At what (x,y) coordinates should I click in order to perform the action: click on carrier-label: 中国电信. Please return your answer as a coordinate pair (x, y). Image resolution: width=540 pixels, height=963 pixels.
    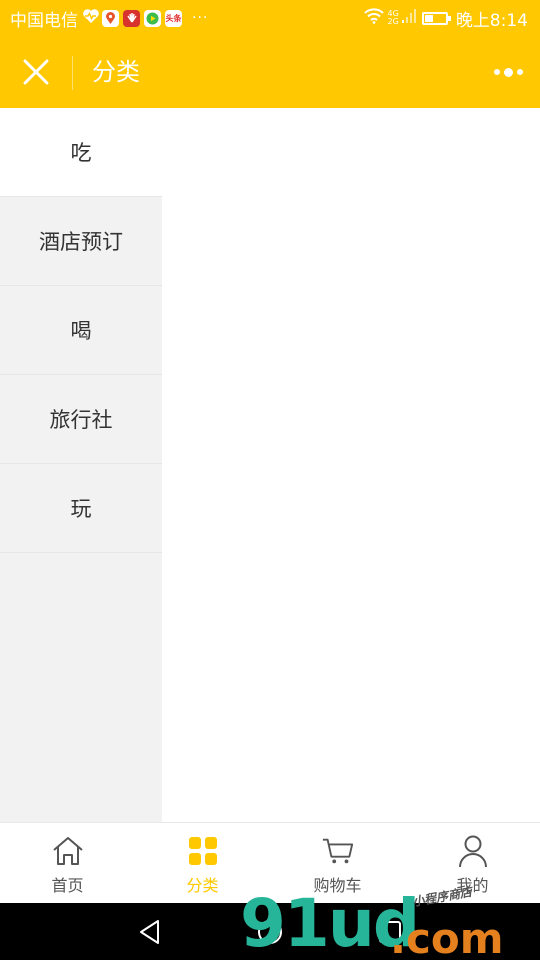
    Looking at the image, I should click on (44, 20).